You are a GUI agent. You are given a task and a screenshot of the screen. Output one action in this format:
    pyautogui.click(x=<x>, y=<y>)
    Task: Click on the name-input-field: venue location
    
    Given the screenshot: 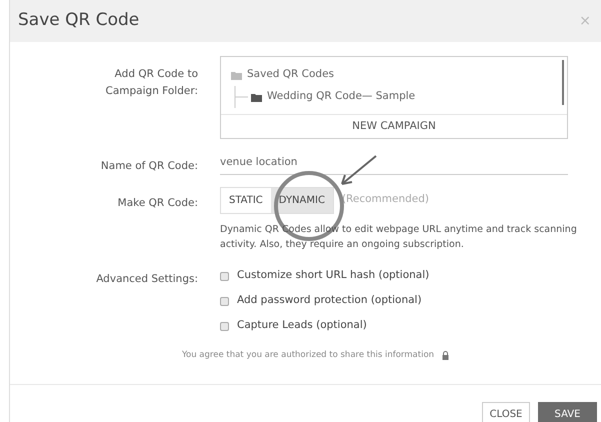 What is the action you would take?
    pyautogui.click(x=394, y=165)
    